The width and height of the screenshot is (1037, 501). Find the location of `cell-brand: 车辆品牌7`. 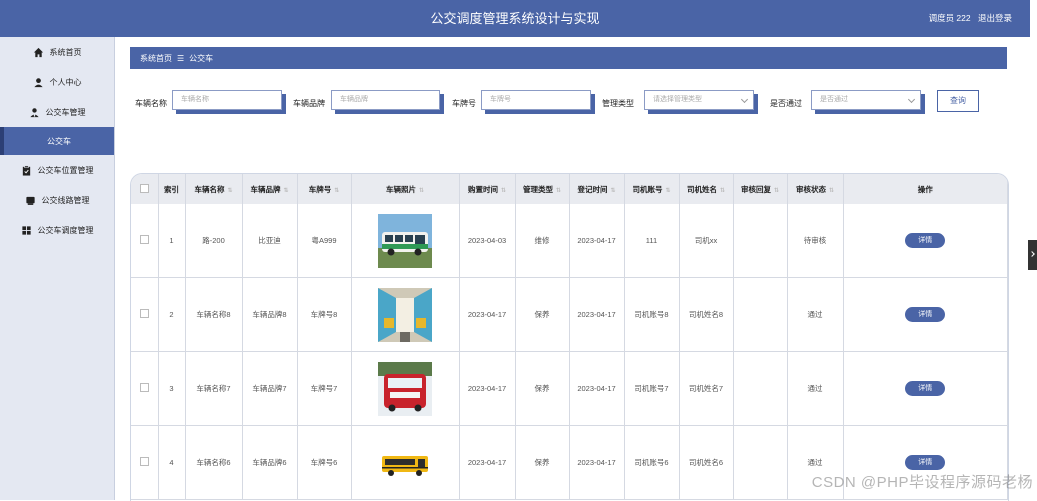

cell-brand: 车辆品牌7 is located at coordinates (270, 388).